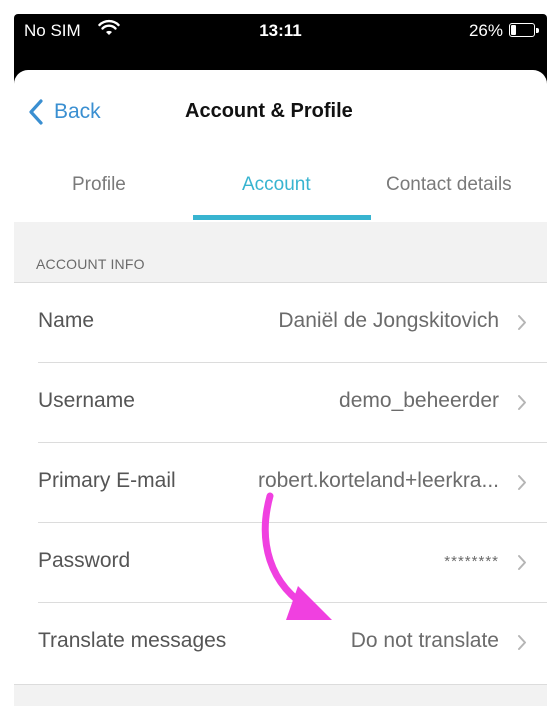 The width and height of the screenshot is (553, 706). I want to click on back-button: Back, so click(64, 112).